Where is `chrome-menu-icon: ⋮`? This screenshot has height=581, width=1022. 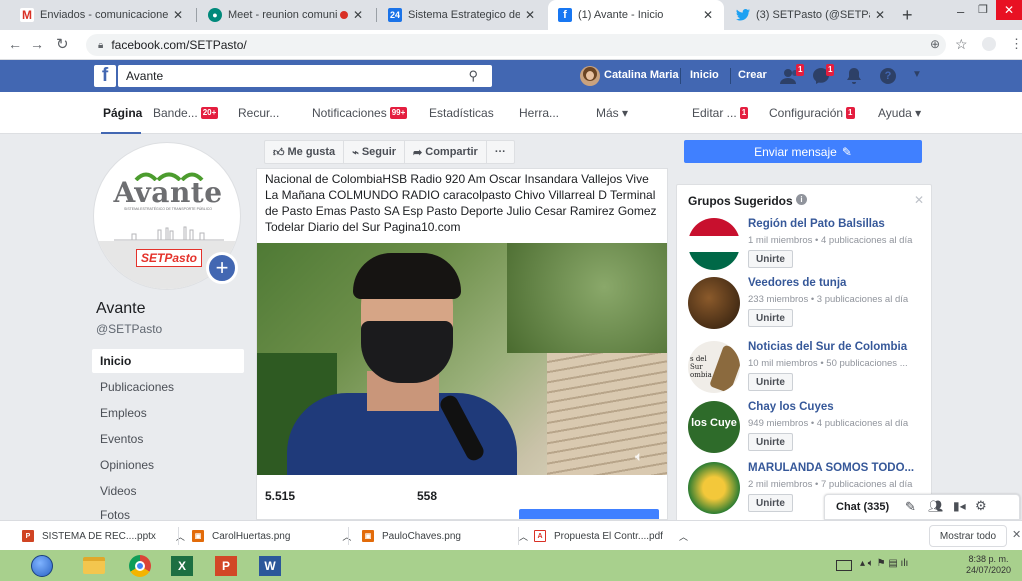 chrome-menu-icon: ⋮ is located at coordinates (1016, 44).